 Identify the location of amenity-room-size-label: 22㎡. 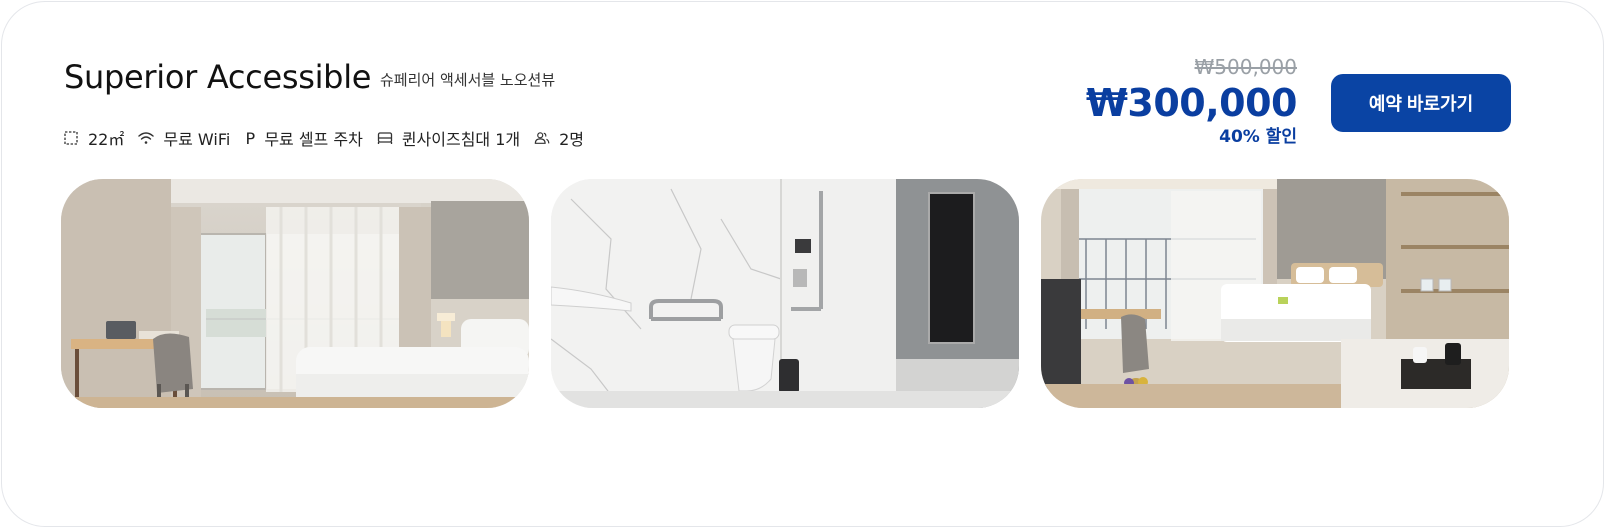
(106, 139).